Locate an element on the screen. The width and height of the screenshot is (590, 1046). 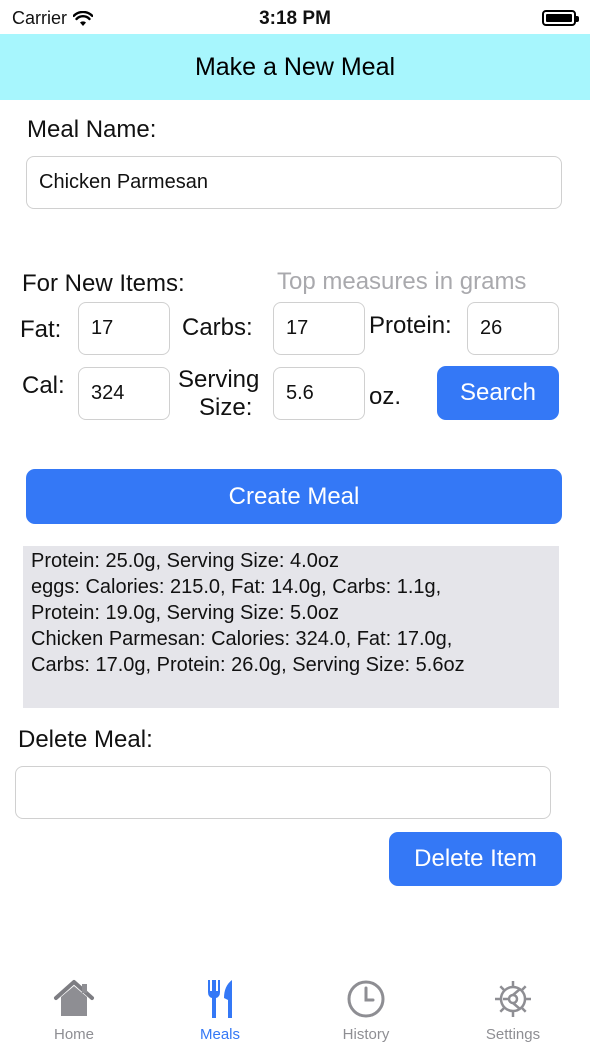
protein-input: 26 is located at coordinates (513, 328).